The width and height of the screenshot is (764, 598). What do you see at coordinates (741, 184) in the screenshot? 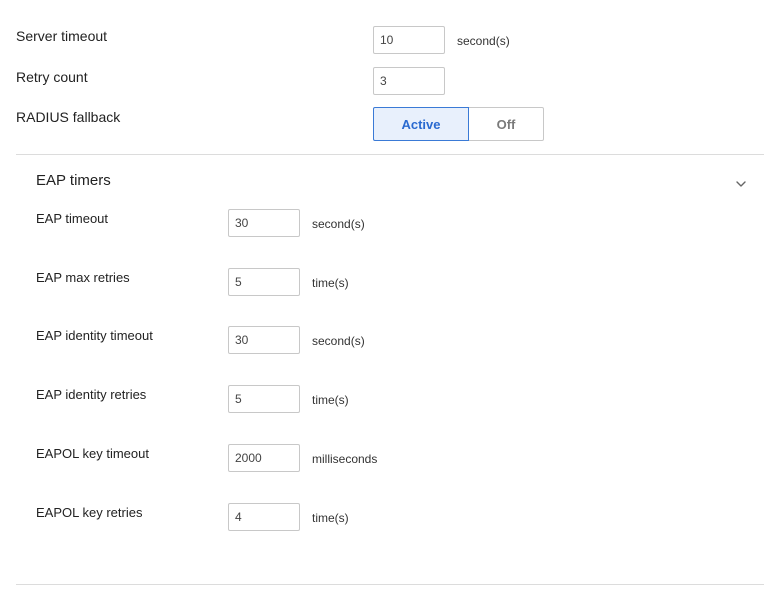
I see `chevron-down-icon` at bounding box center [741, 184].